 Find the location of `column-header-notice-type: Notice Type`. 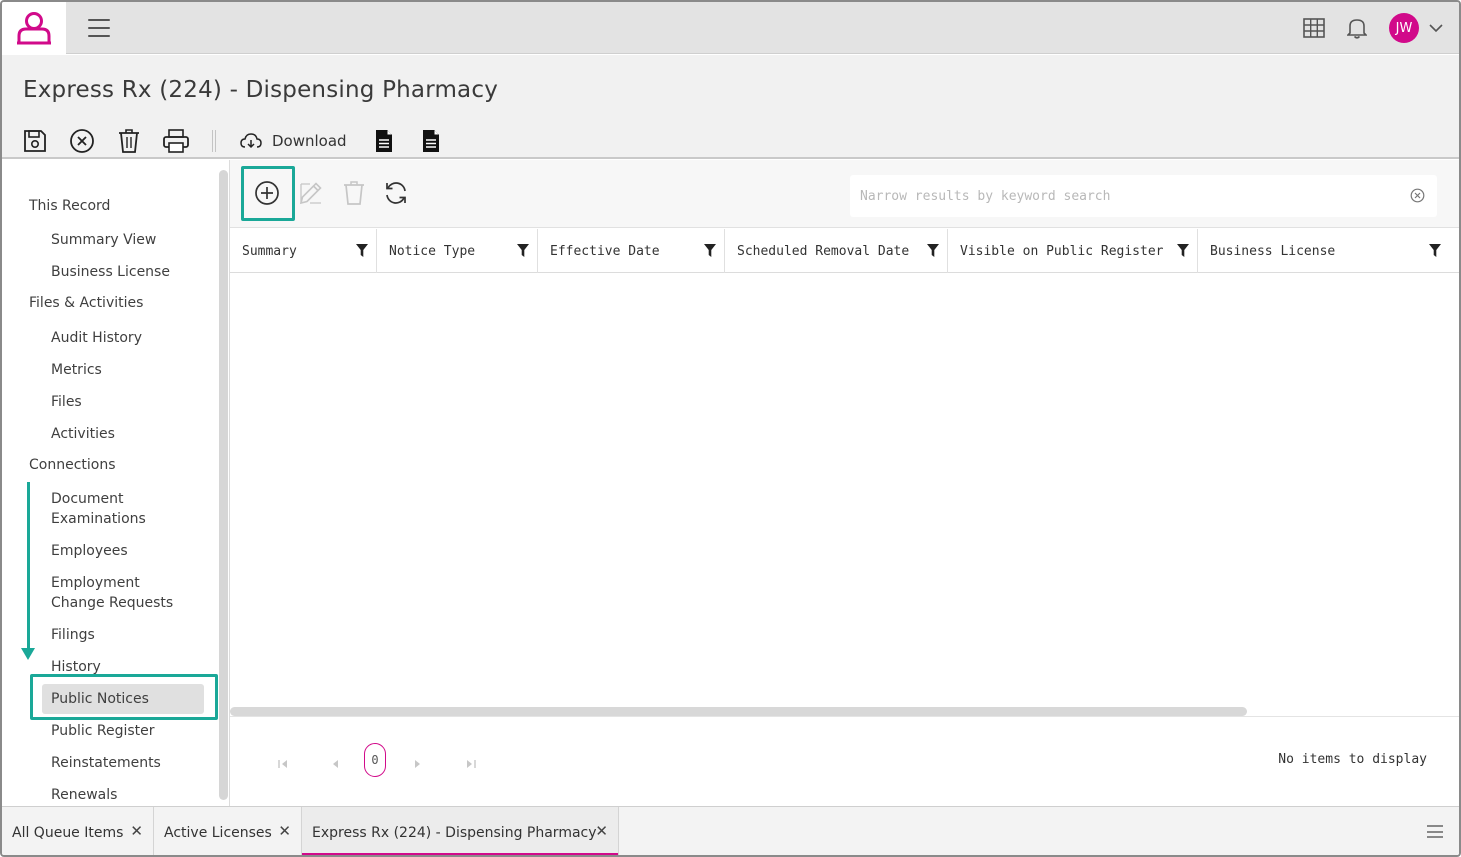

column-header-notice-type: Notice Type is located at coordinates (457, 251).